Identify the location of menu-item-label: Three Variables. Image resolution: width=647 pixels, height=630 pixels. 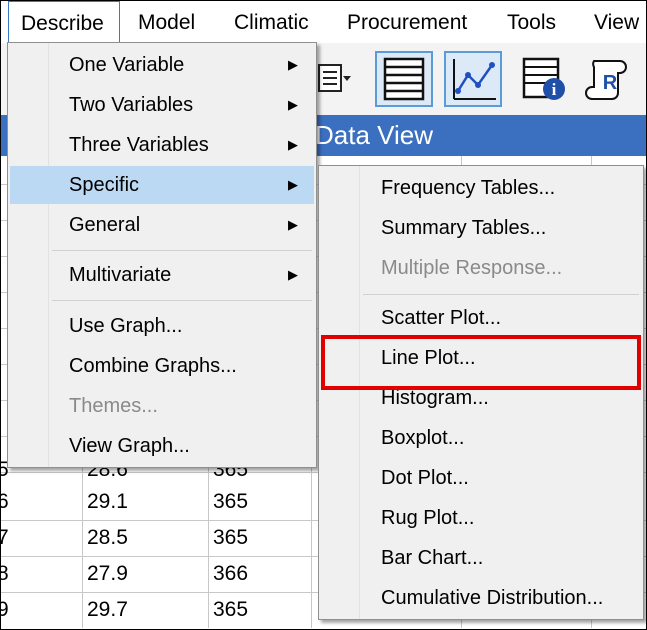
(139, 145).